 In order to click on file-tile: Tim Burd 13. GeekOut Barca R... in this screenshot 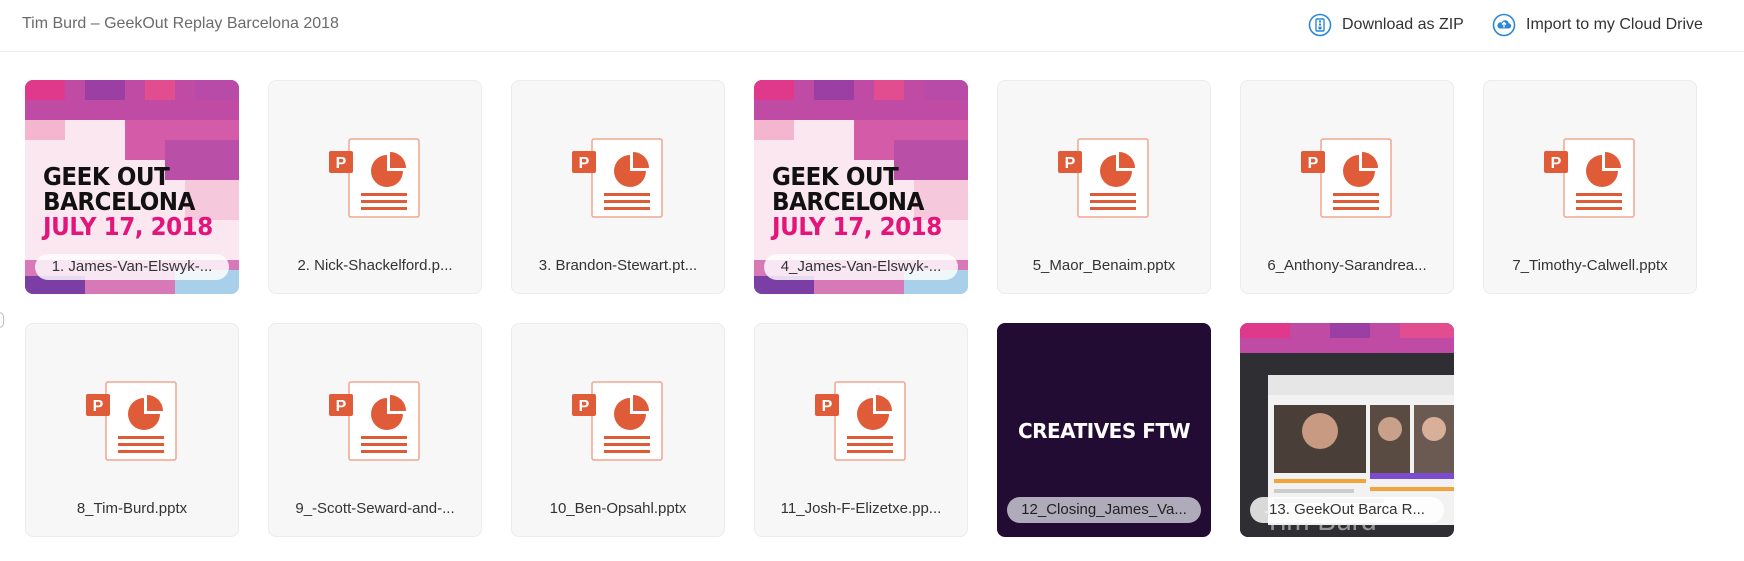, I will do `click(1347, 430)`.